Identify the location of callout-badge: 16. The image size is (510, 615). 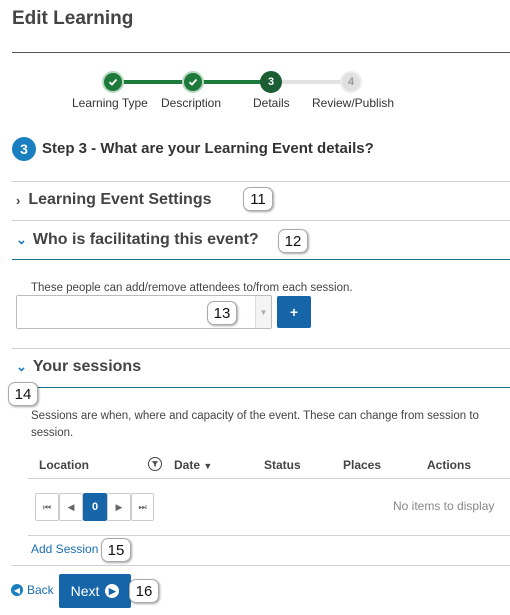
(144, 591).